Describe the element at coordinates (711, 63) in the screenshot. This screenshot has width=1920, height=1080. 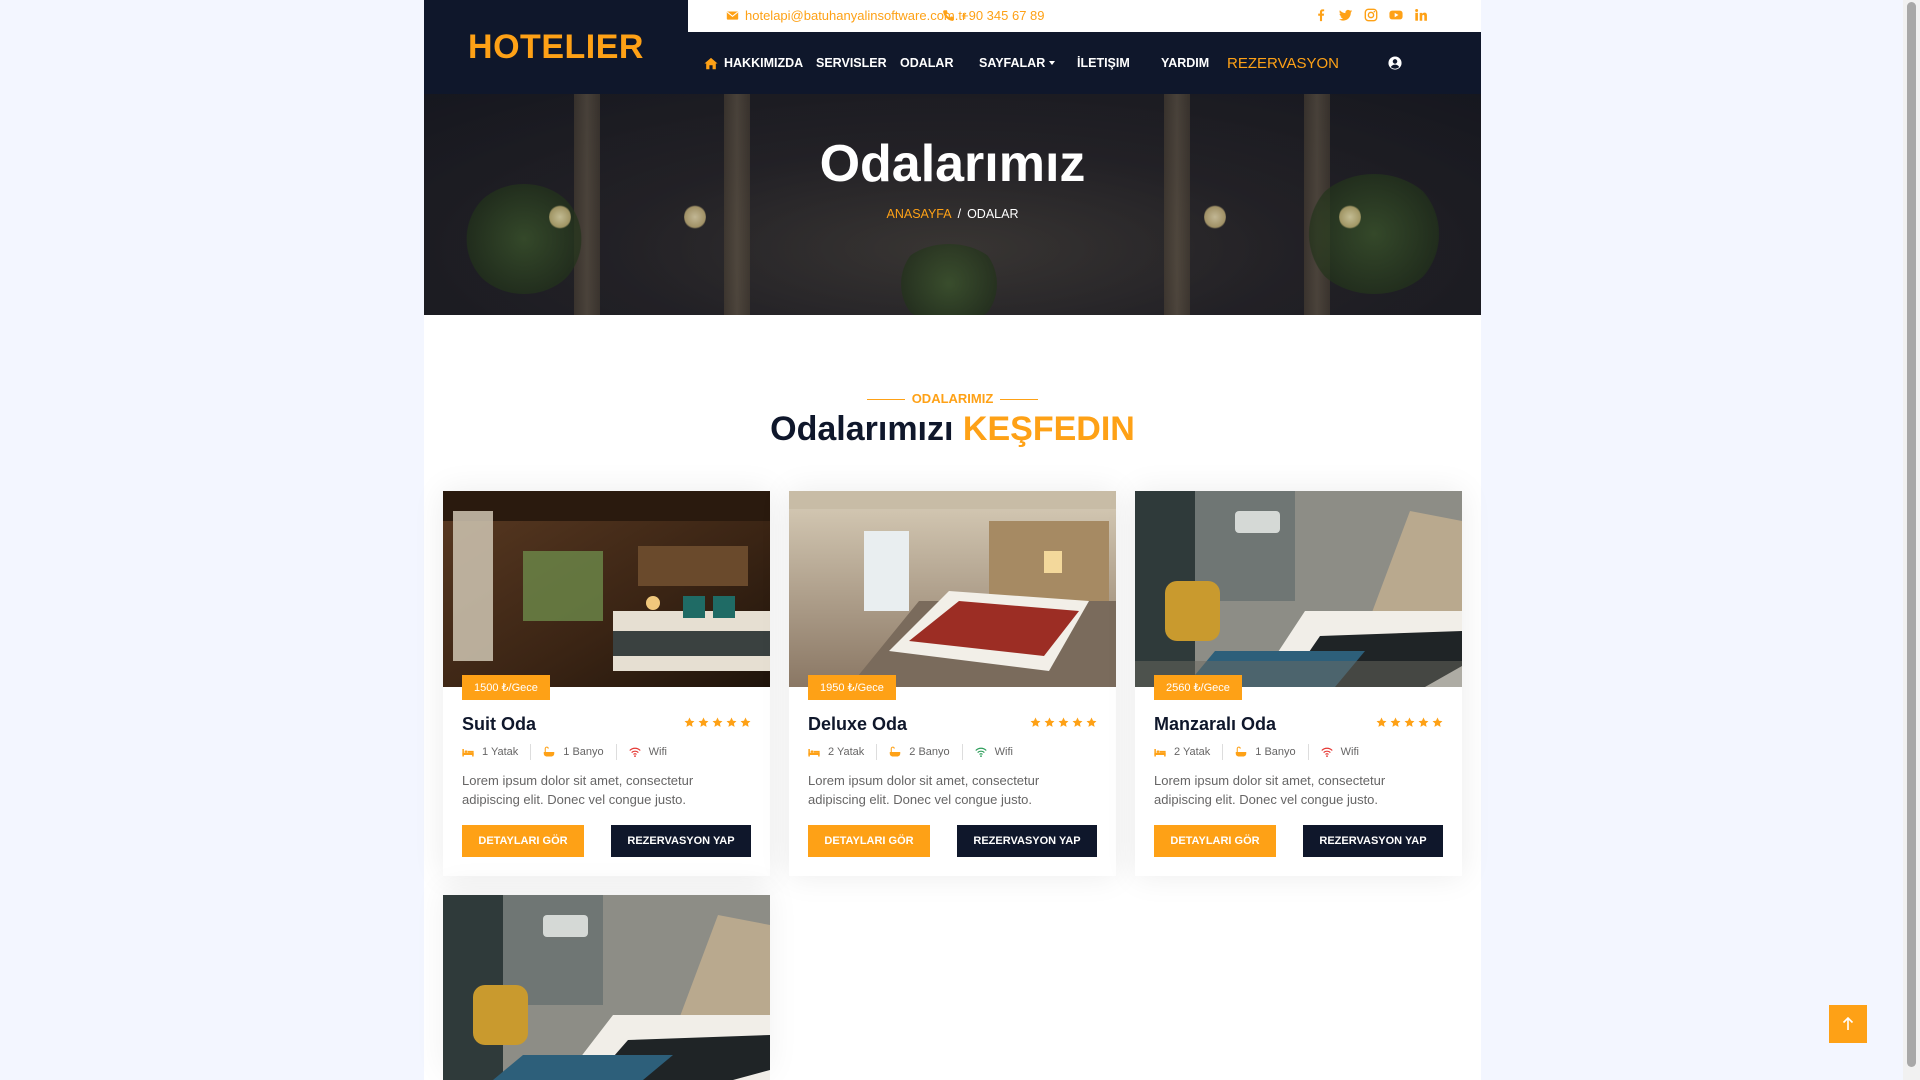
I see `home-icon` at that location.